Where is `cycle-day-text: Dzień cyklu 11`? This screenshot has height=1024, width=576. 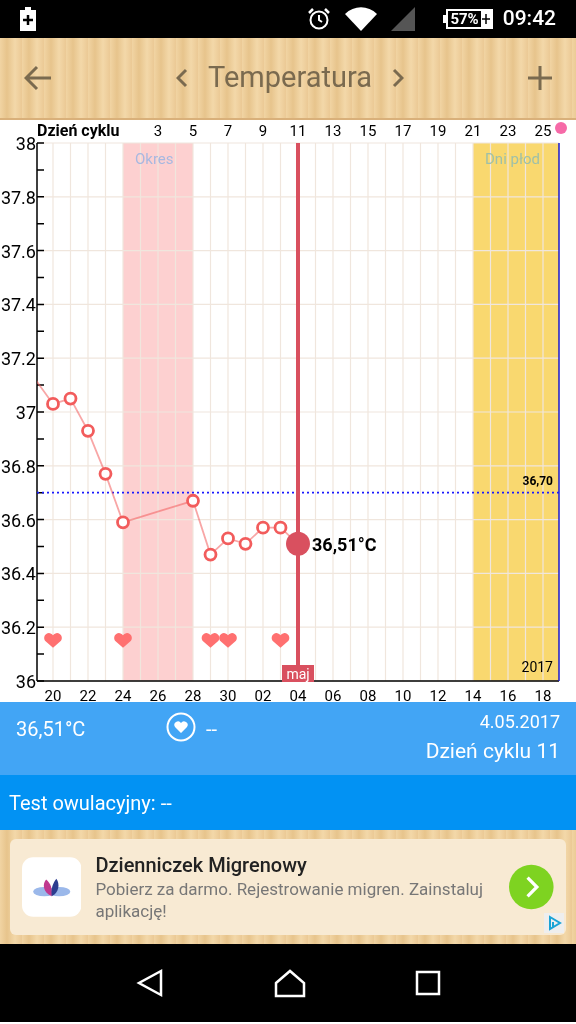 cycle-day-text: Dzień cyklu 11 is located at coordinates (492, 751).